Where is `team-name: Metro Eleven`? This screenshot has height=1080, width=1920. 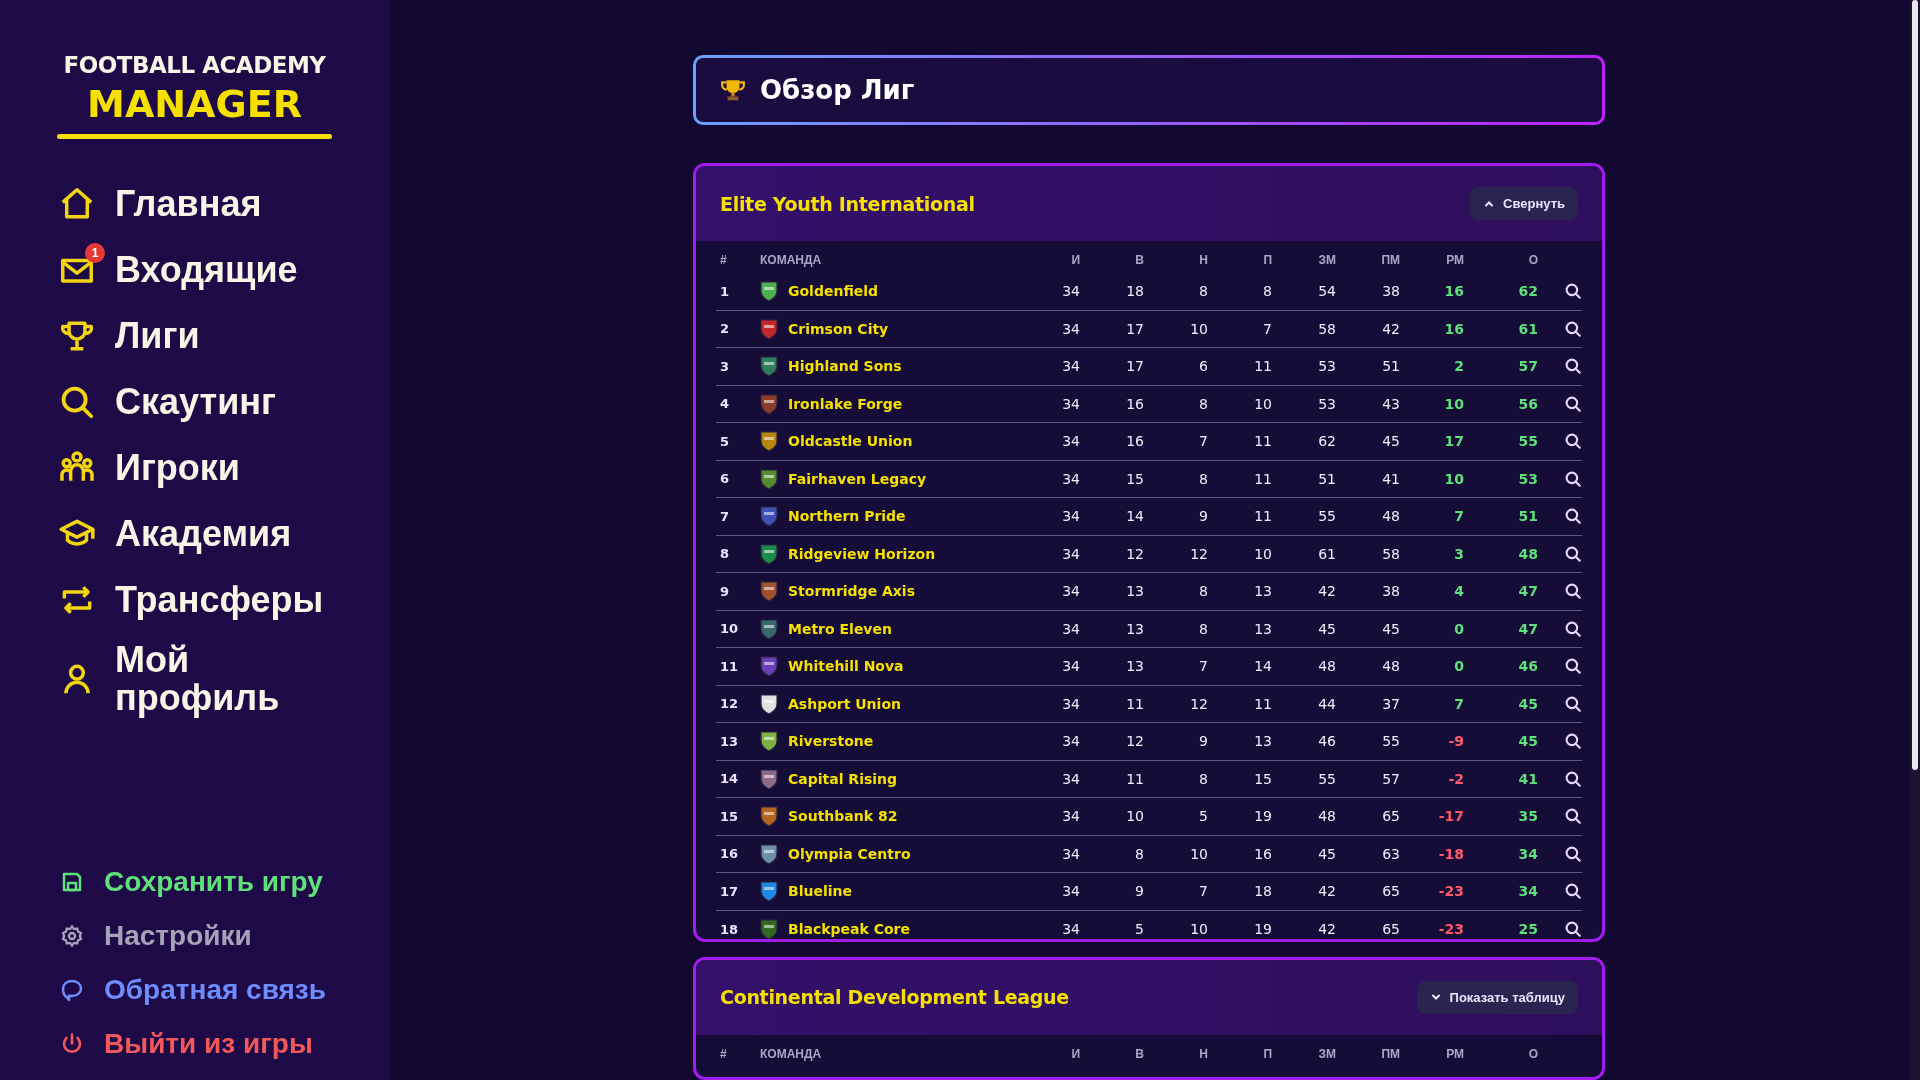 team-name: Metro Eleven is located at coordinates (840, 628).